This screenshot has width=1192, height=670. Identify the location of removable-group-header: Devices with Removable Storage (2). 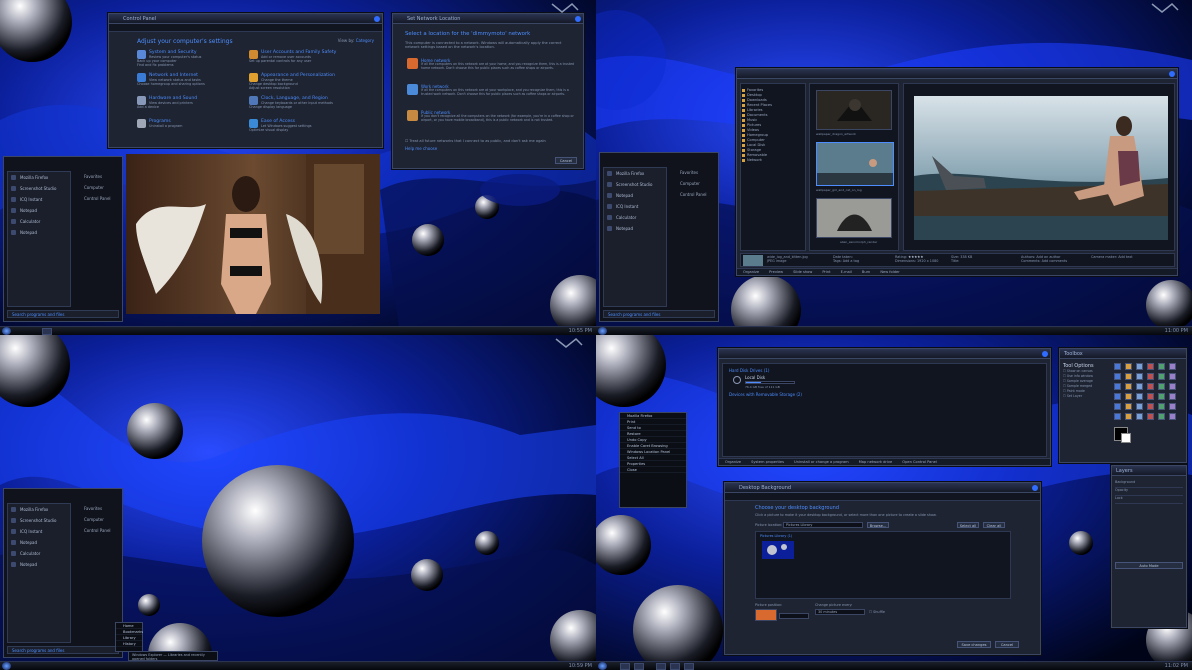
(765, 394).